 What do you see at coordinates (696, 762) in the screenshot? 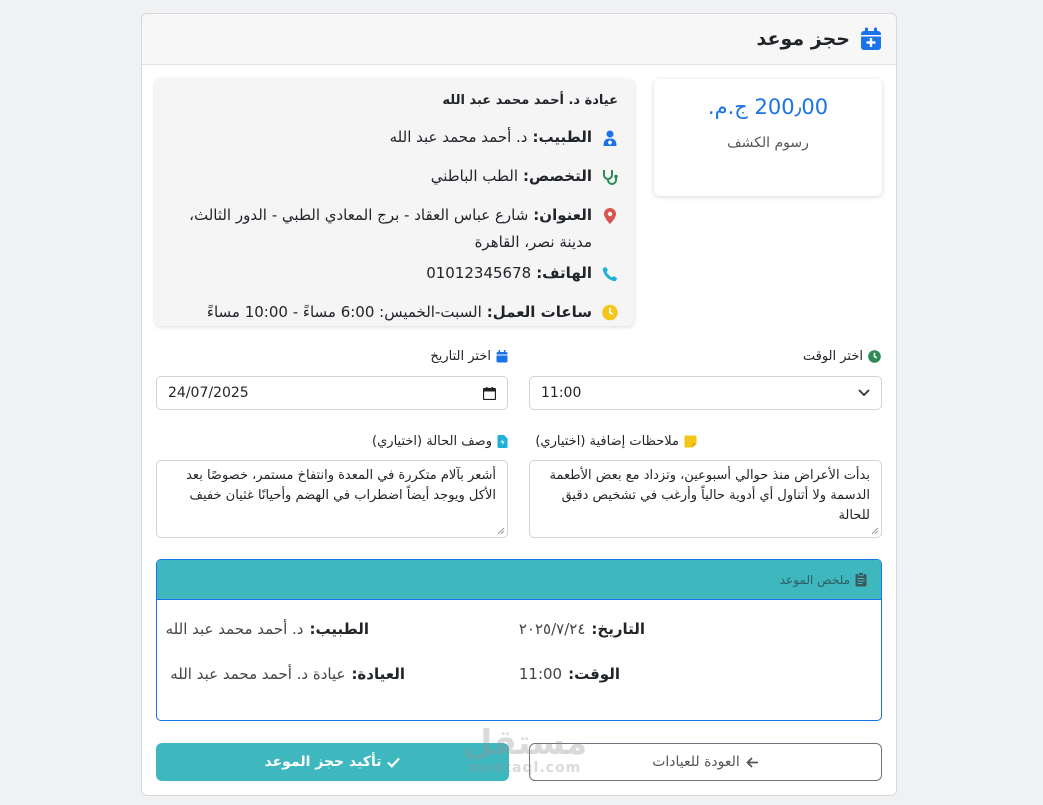
I see `back-label: العودة للعيادات` at bounding box center [696, 762].